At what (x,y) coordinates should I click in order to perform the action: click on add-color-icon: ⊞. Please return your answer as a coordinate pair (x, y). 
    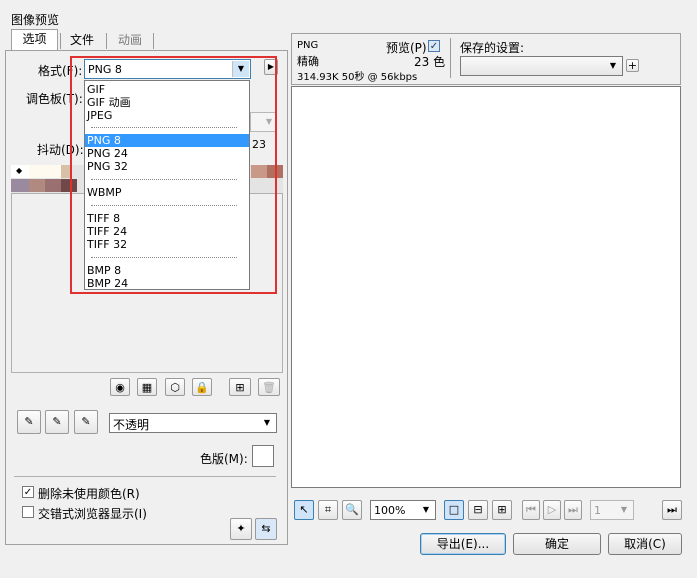
    Looking at the image, I should click on (240, 387).